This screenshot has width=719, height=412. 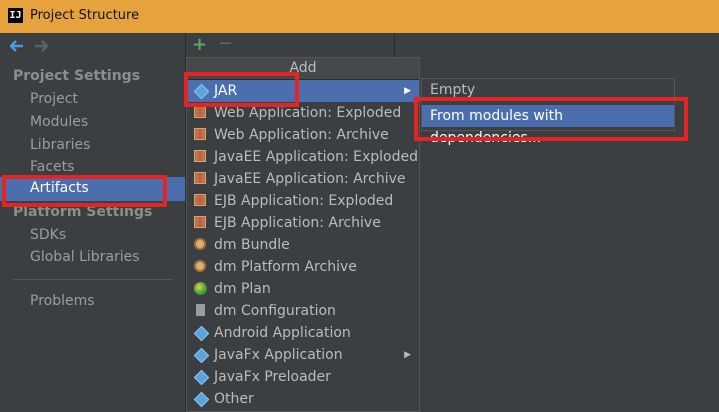 What do you see at coordinates (282, 333) in the screenshot?
I see `menu-item-label: Android Application` at bounding box center [282, 333].